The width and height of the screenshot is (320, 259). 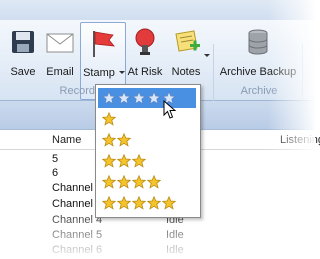 What do you see at coordinates (157, 10) in the screenshot?
I see `ribbon-tab-strip` at bounding box center [157, 10].